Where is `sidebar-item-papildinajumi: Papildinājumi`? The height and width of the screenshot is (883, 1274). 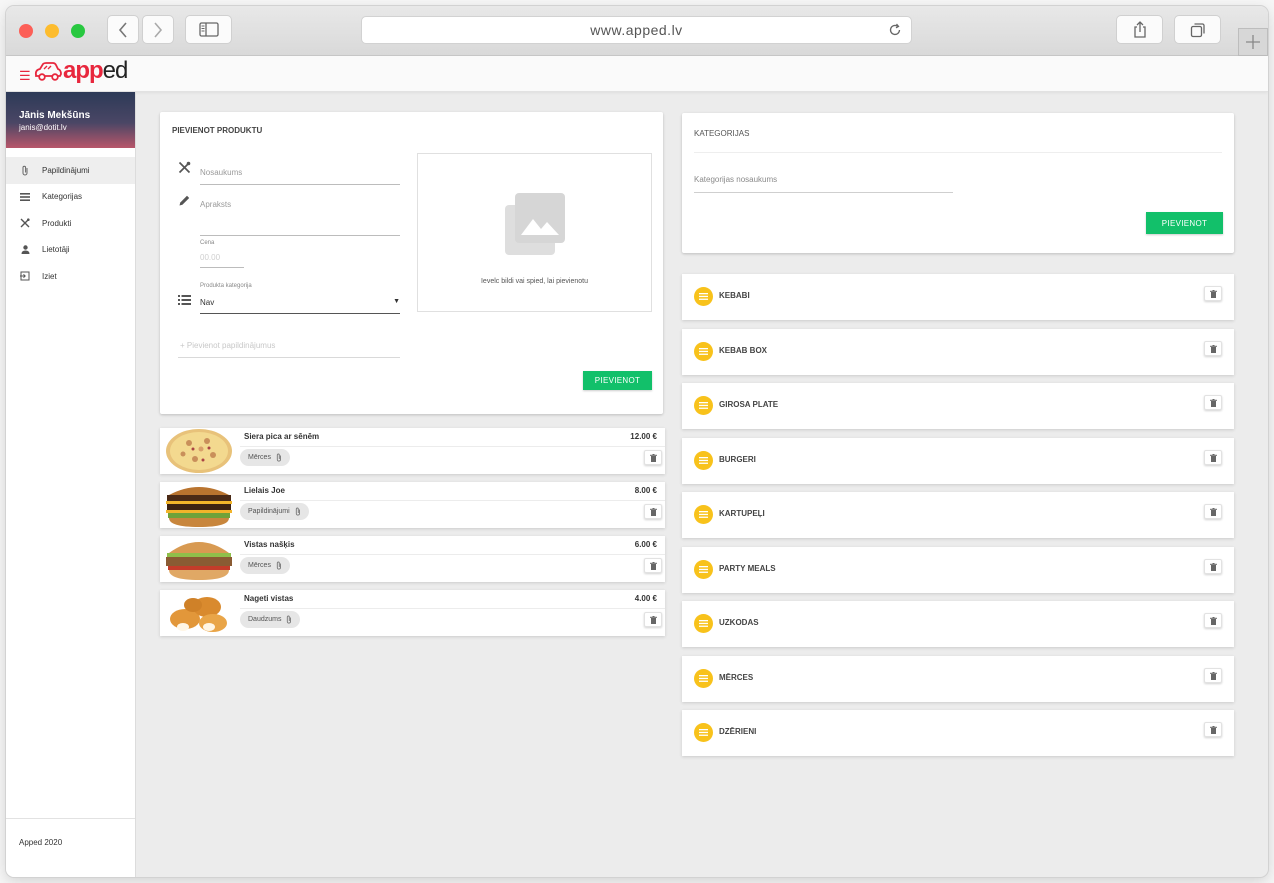
sidebar-item-papildinajumi: Papildinājumi is located at coordinates (70, 170).